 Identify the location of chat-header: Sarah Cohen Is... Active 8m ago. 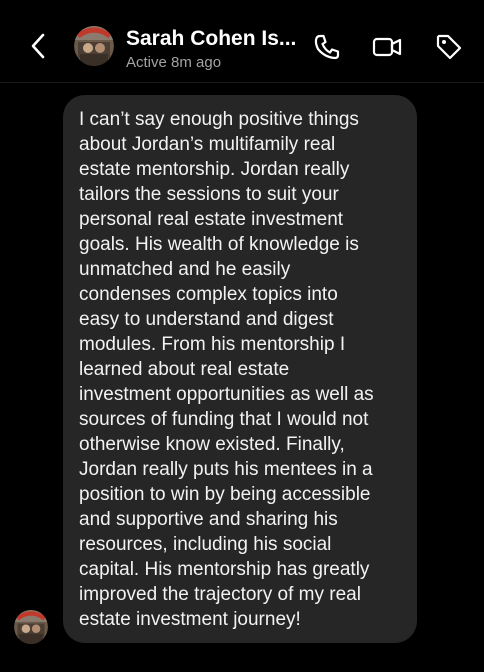
(242, 41).